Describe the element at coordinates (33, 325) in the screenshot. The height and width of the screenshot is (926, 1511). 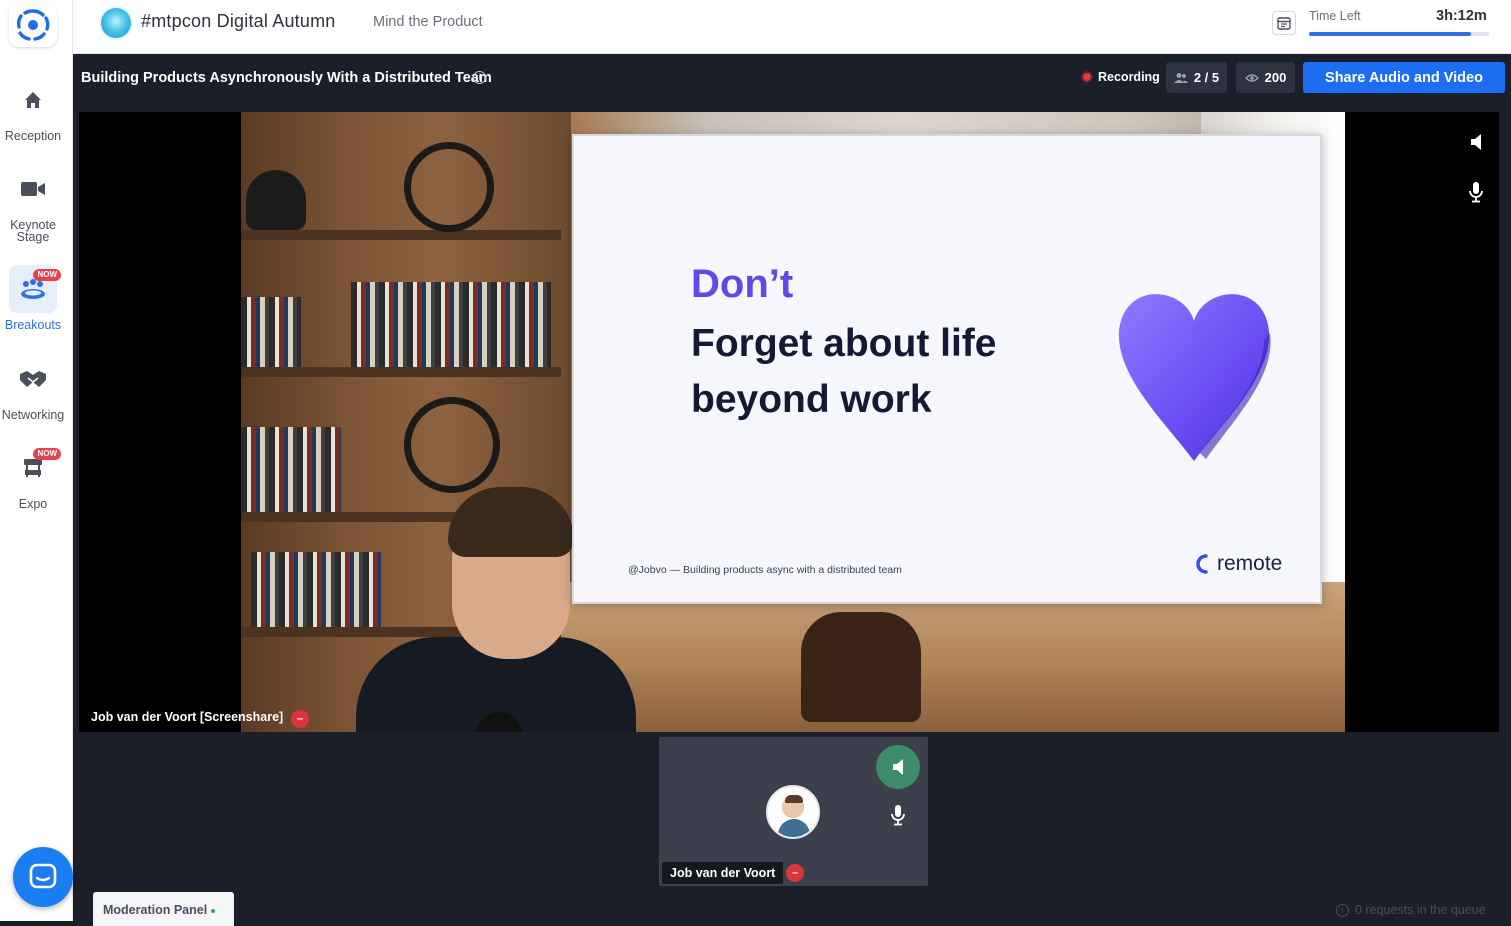
I see `sidebar-item-label: Breakouts` at that location.